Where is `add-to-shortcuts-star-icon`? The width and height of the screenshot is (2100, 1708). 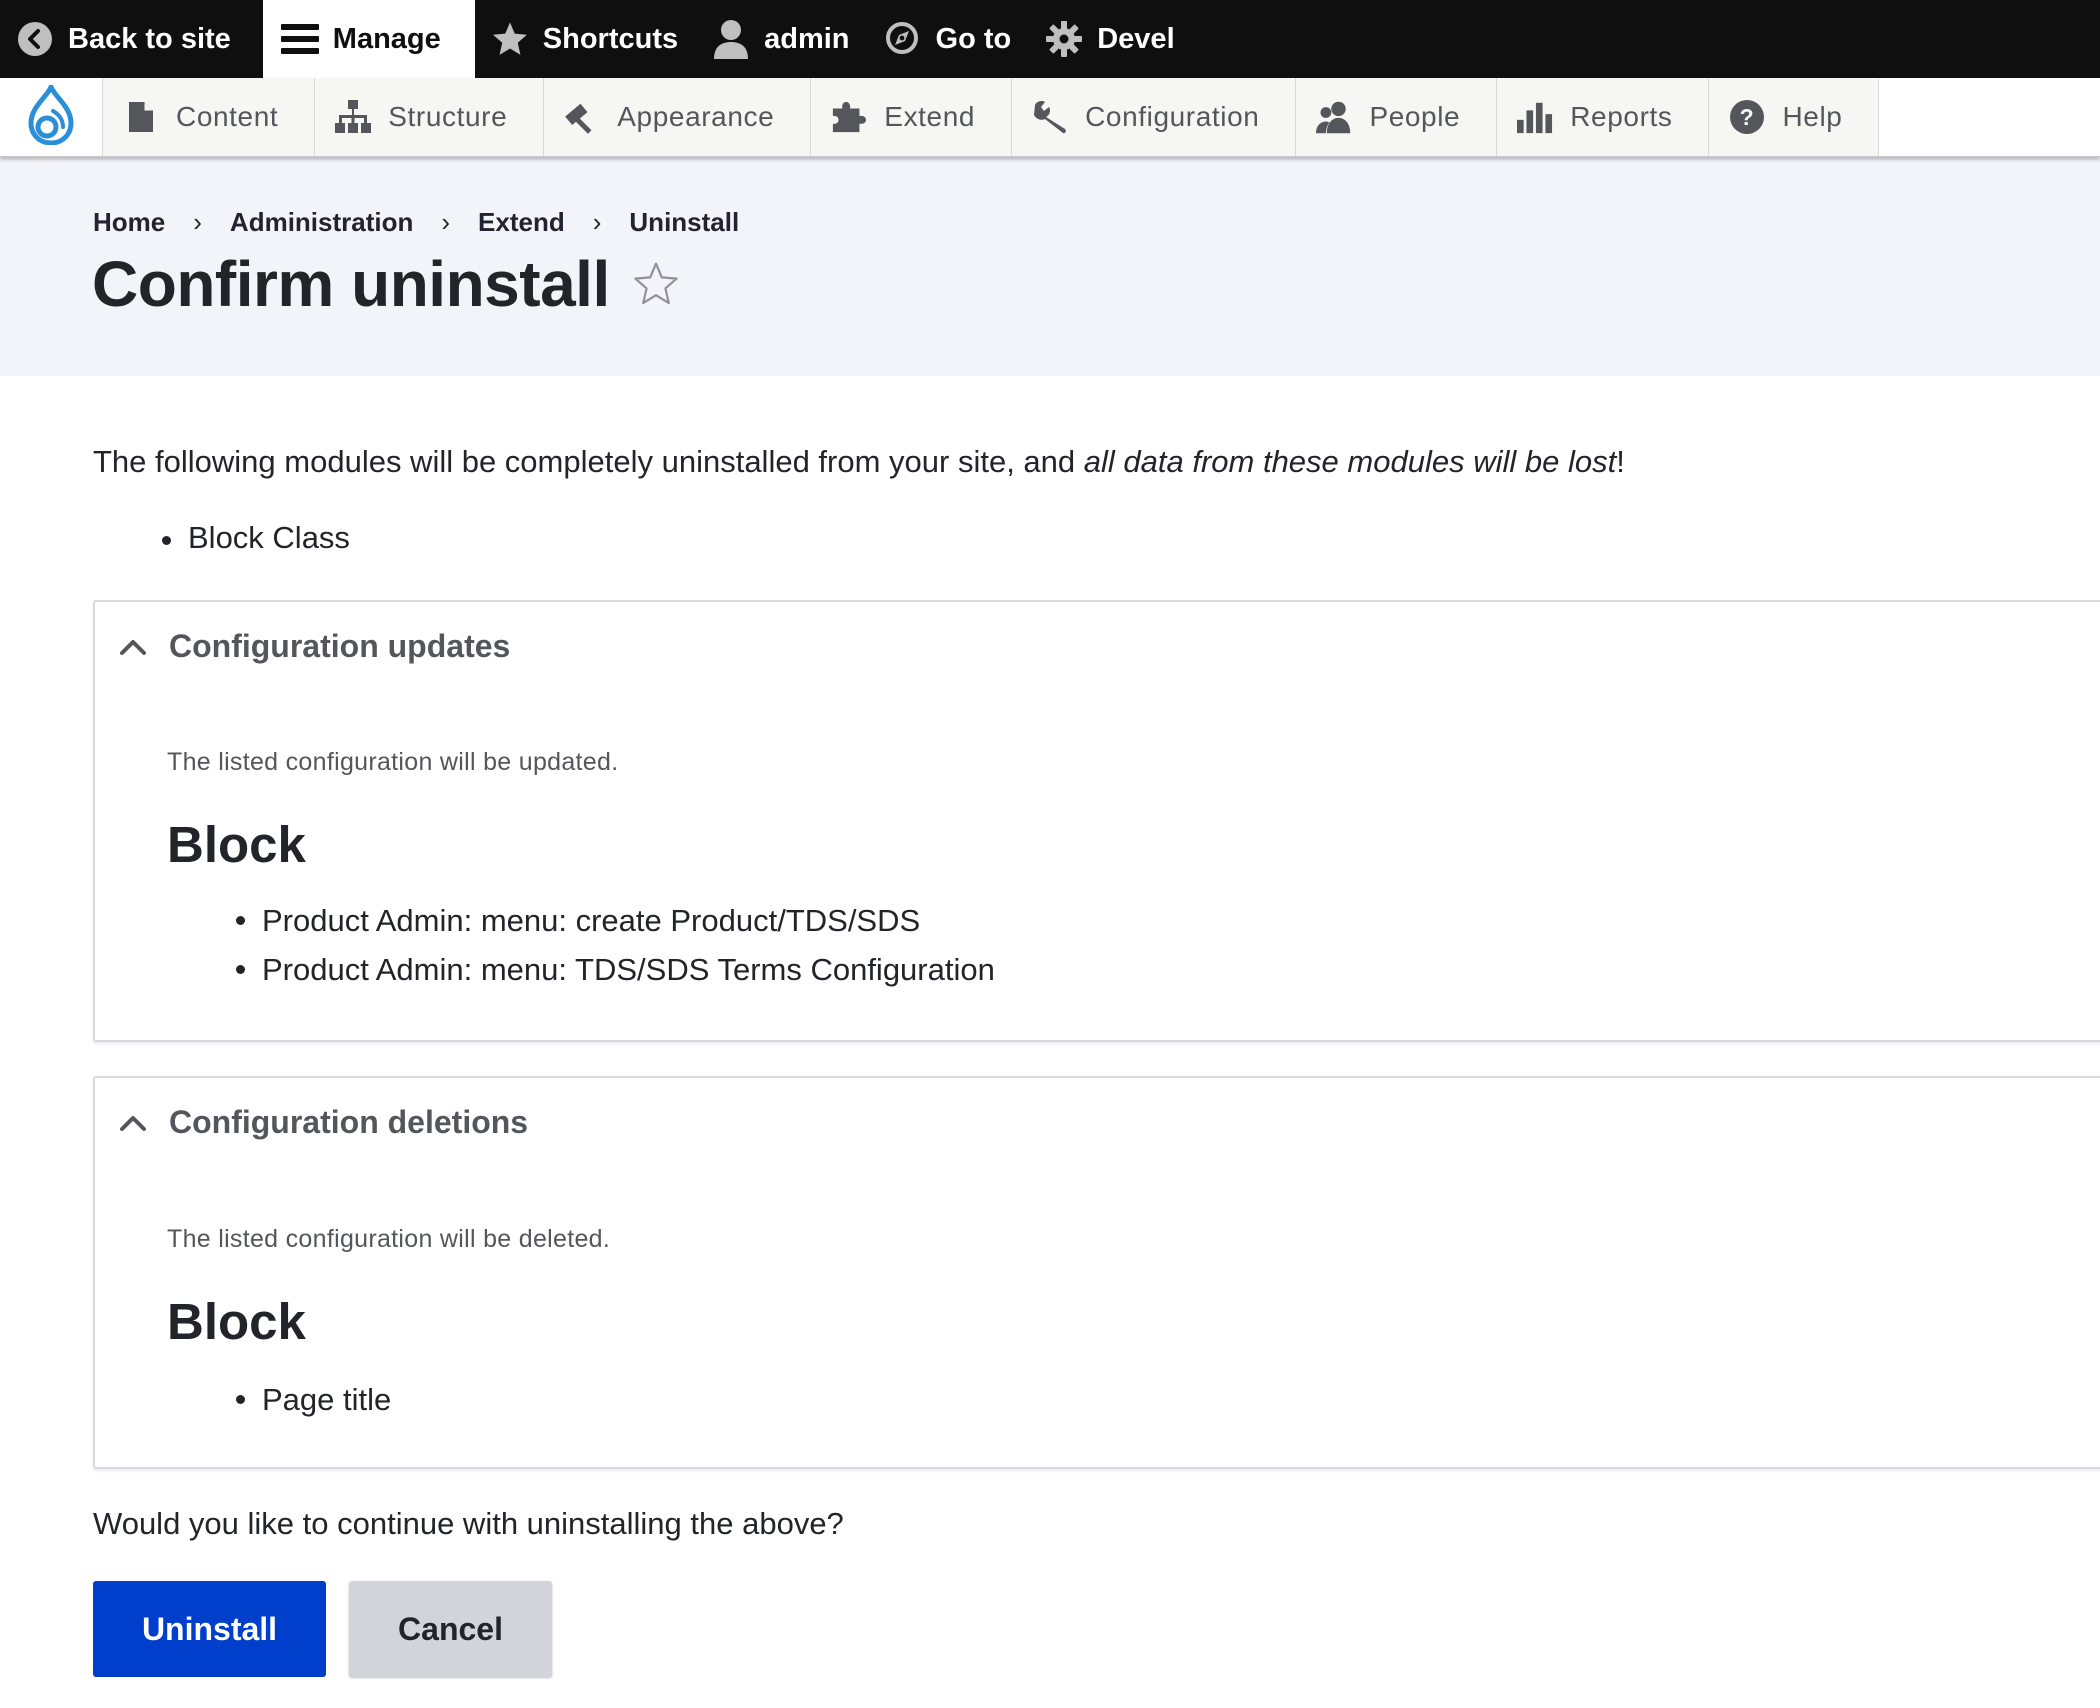 add-to-shortcuts-star-icon is located at coordinates (657, 284).